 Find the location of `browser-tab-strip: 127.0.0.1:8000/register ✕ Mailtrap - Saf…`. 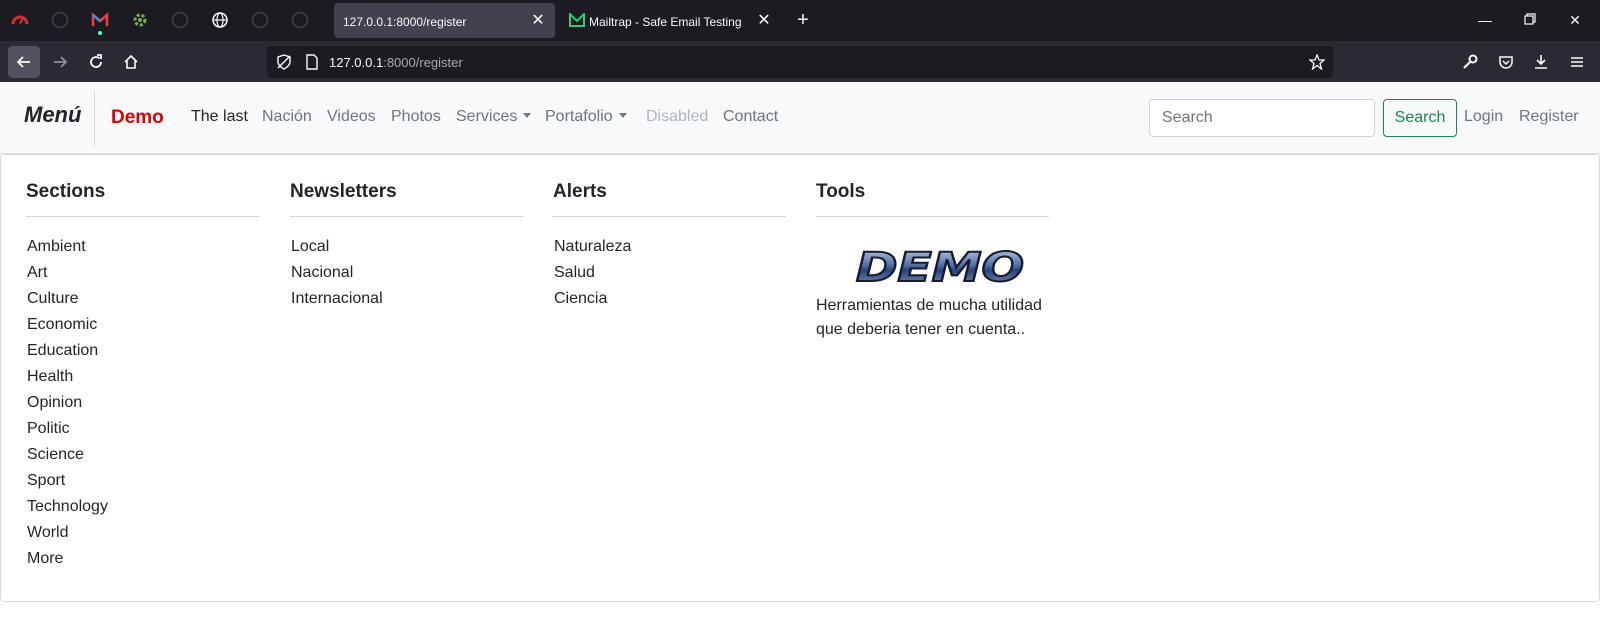

browser-tab-strip: 127.0.0.1:8000/register ✕ Mailtrap - Saf… is located at coordinates (800, 20).